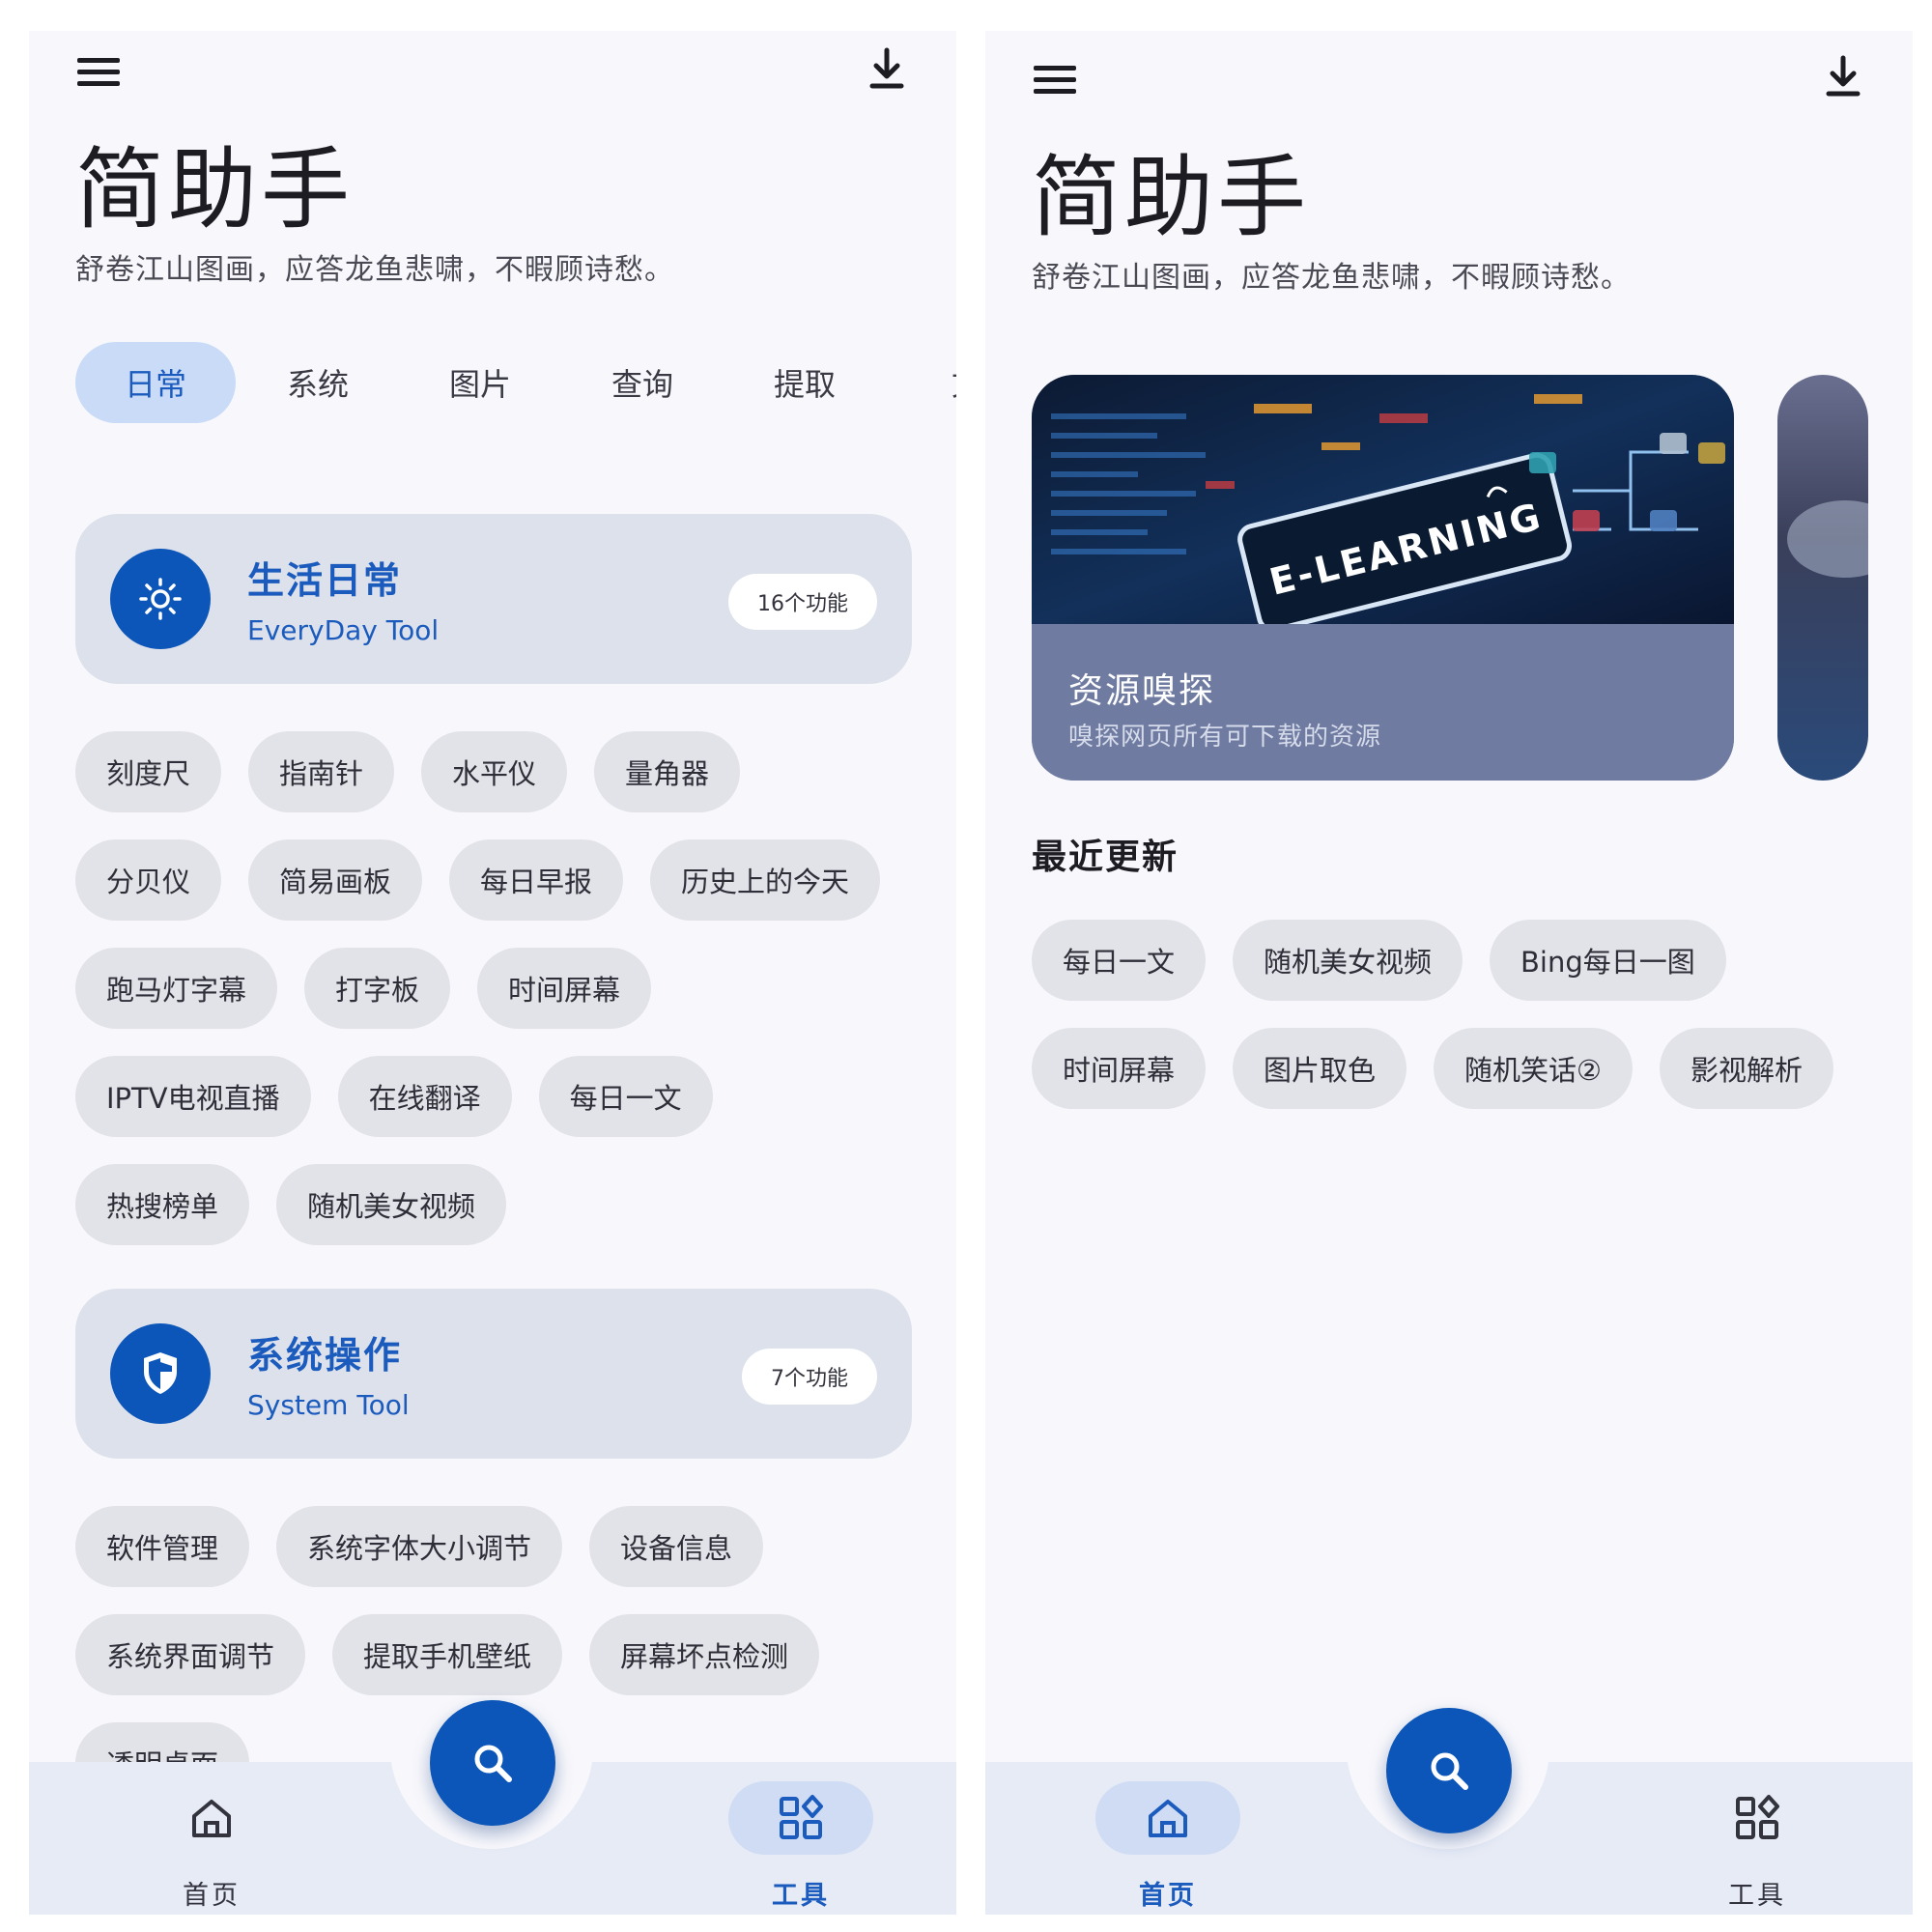 The image size is (1932, 1932). I want to click on tab-system: 系统, so click(318, 382).